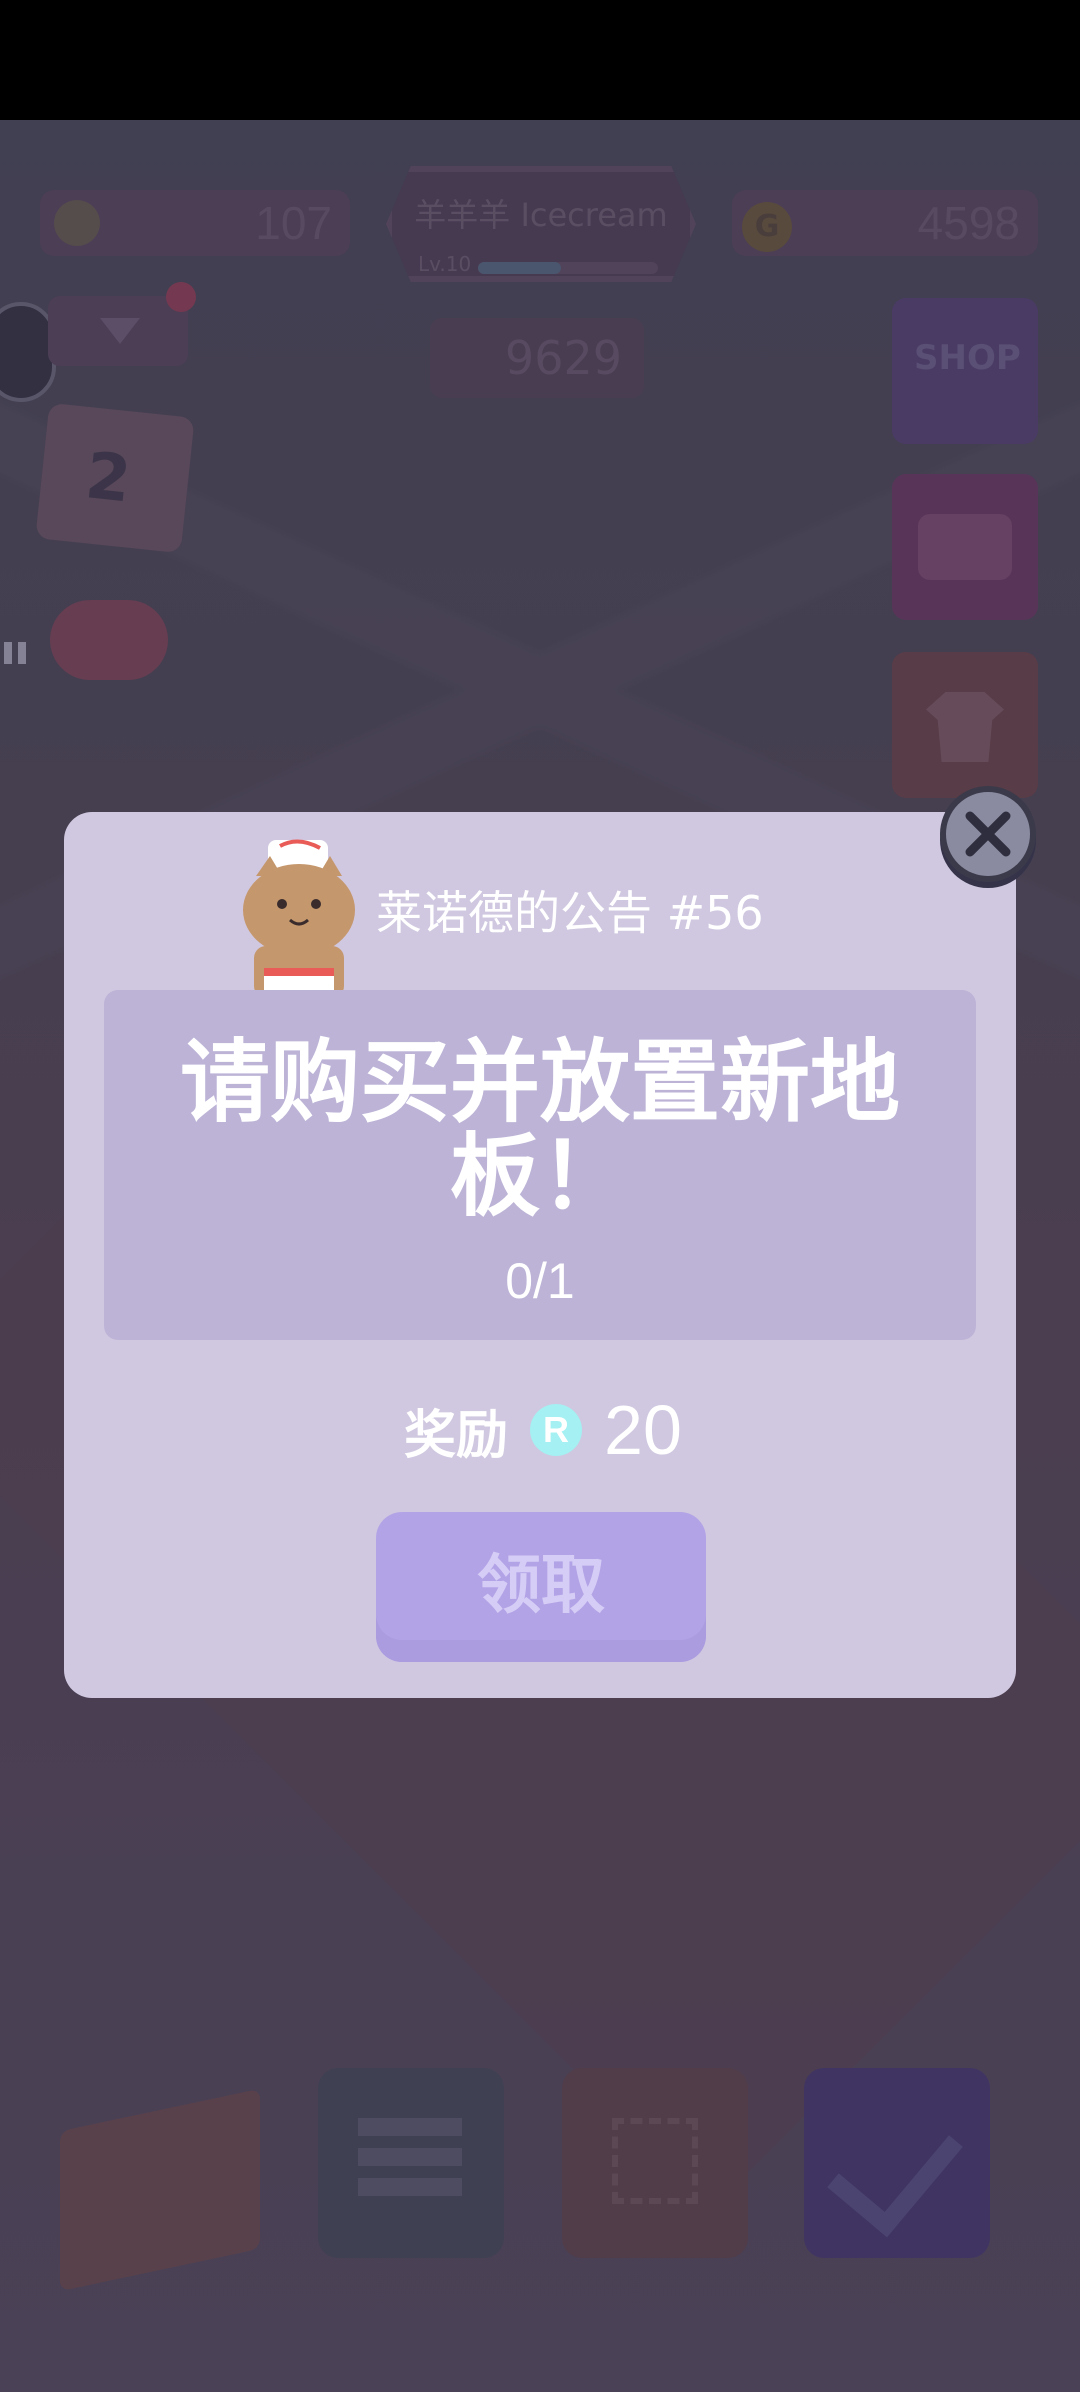 This screenshot has height=2392, width=1080. I want to click on claim-button-label: 领取, so click(541, 1586).